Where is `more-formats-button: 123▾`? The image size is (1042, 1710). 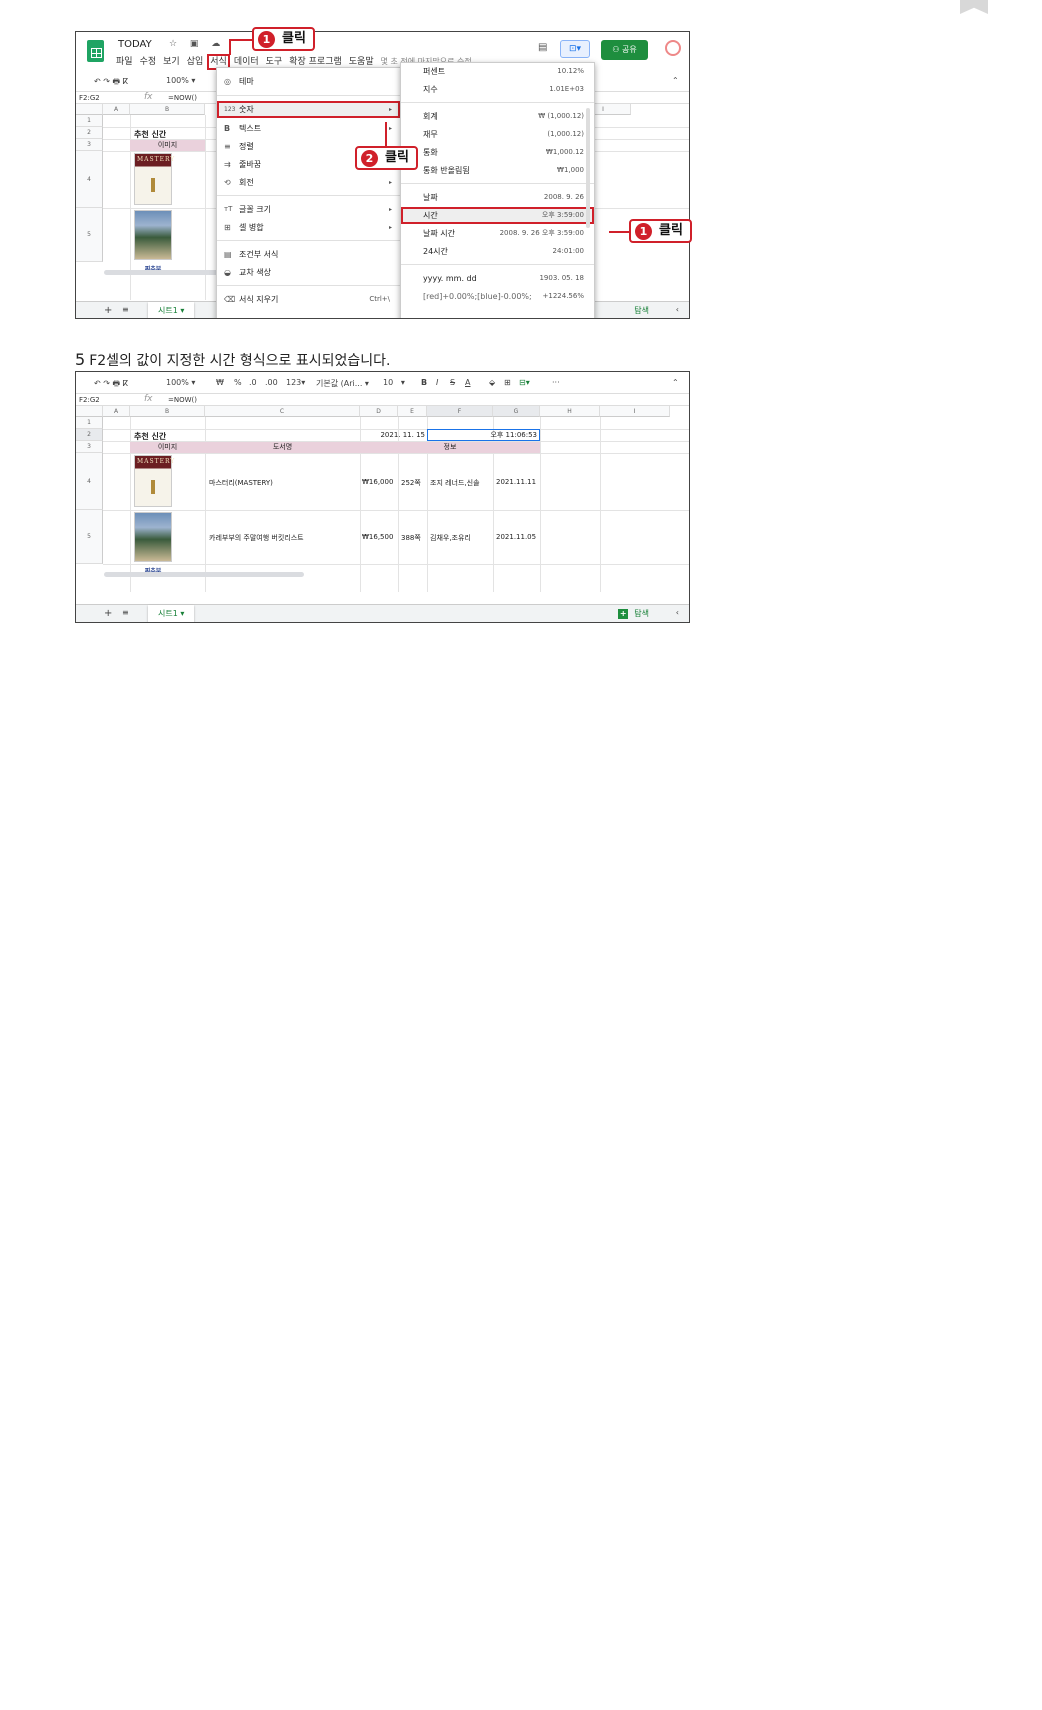 more-formats-button: 123▾ is located at coordinates (295, 382).